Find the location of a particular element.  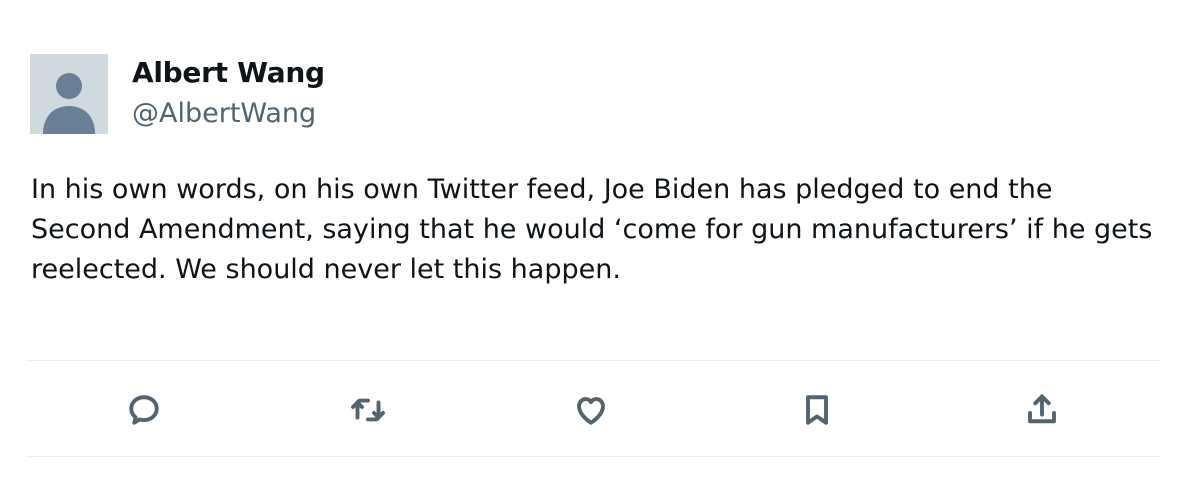

user-silhouette-icon is located at coordinates (69, 103).